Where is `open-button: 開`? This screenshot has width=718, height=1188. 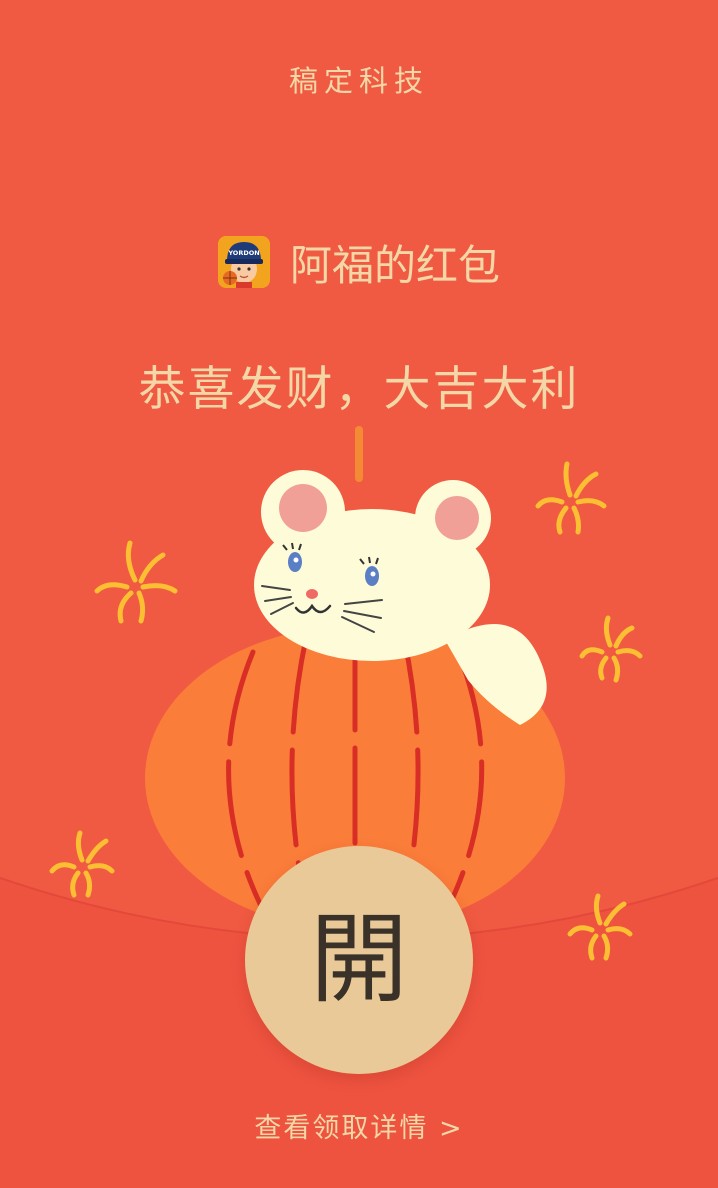
open-button: 開 is located at coordinates (359, 960).